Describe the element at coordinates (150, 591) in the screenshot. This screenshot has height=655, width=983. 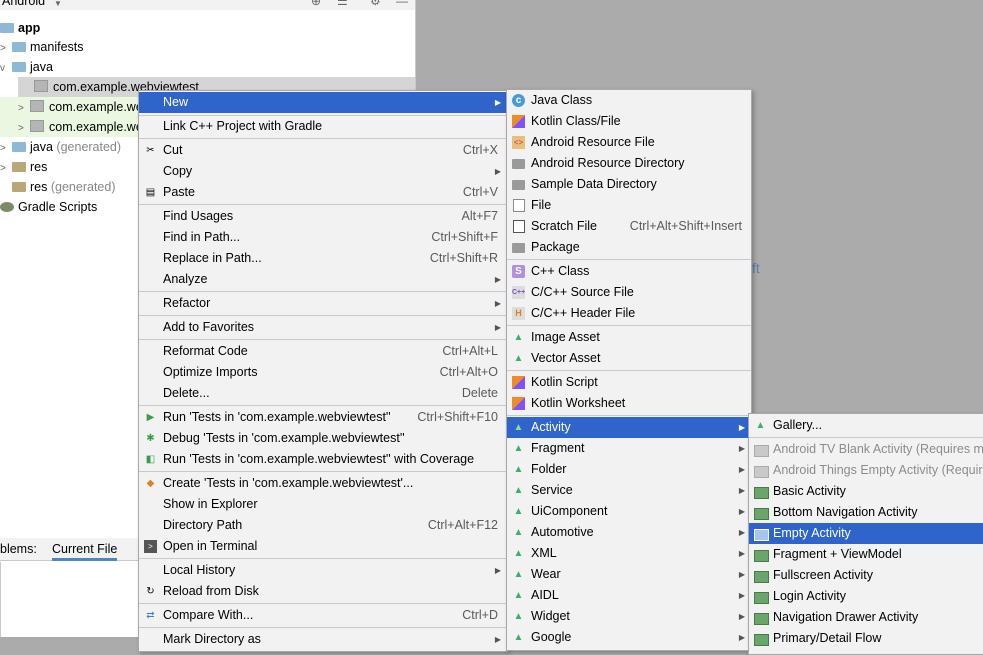
I see `reload-icon: ↻` at that location.